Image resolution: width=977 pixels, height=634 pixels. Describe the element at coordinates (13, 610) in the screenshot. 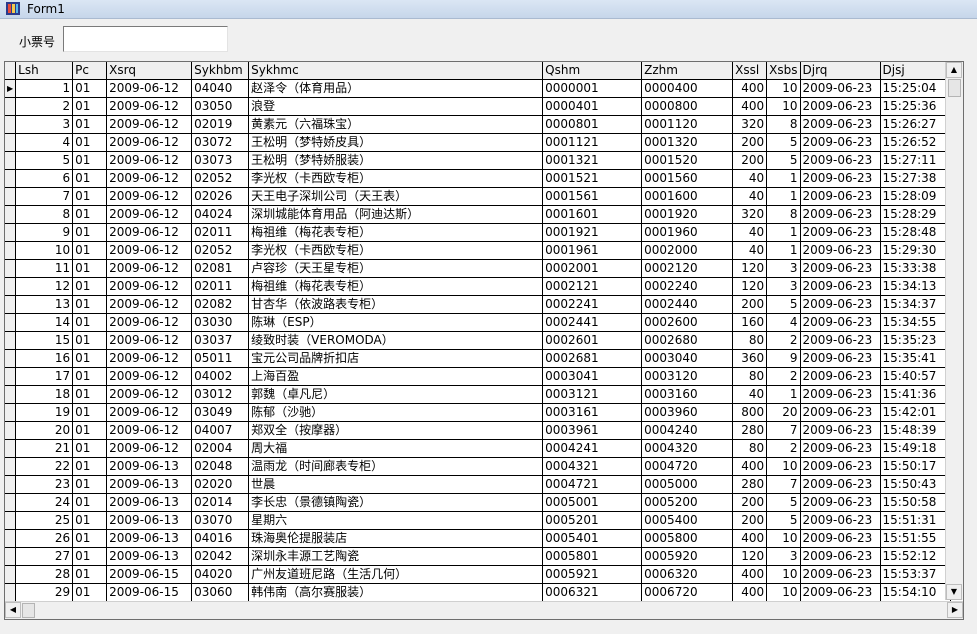

I see `scroll-left-icon: ◀` at that location.